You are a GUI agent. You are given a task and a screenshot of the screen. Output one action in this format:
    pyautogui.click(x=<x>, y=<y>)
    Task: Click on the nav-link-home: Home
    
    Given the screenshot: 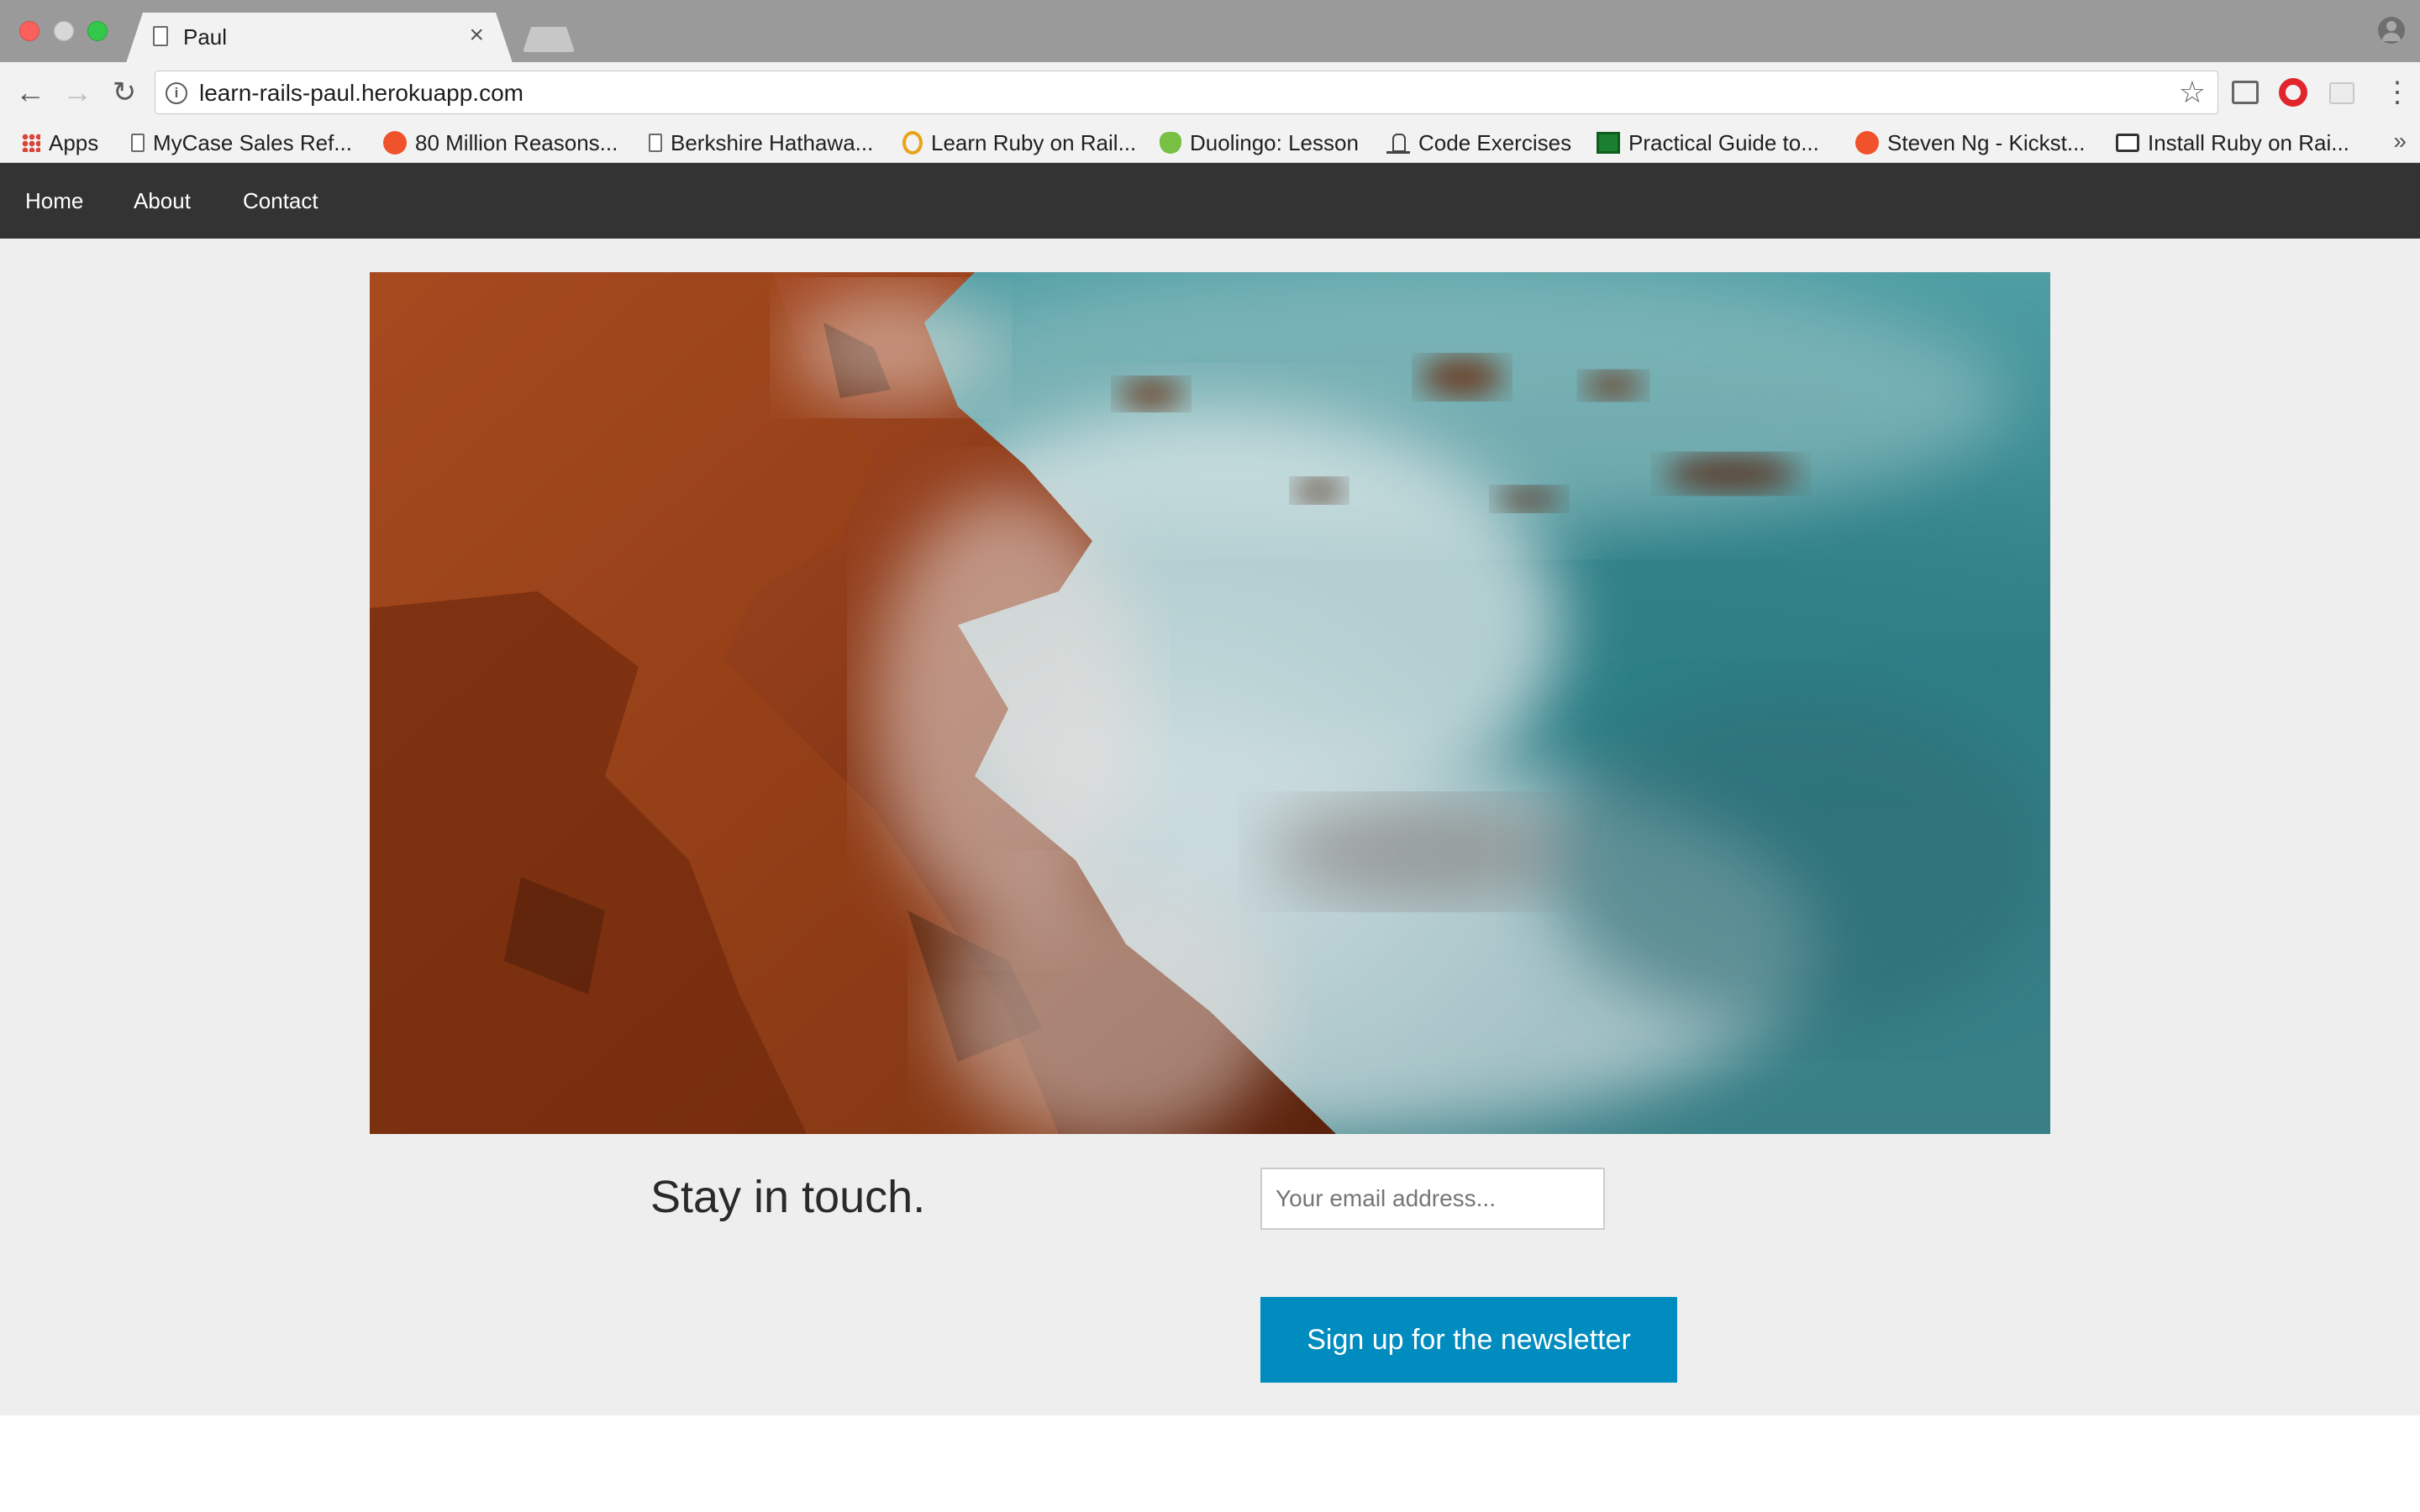 What is the action you would take?
    pyautogui.click(x=54, y=201)
    